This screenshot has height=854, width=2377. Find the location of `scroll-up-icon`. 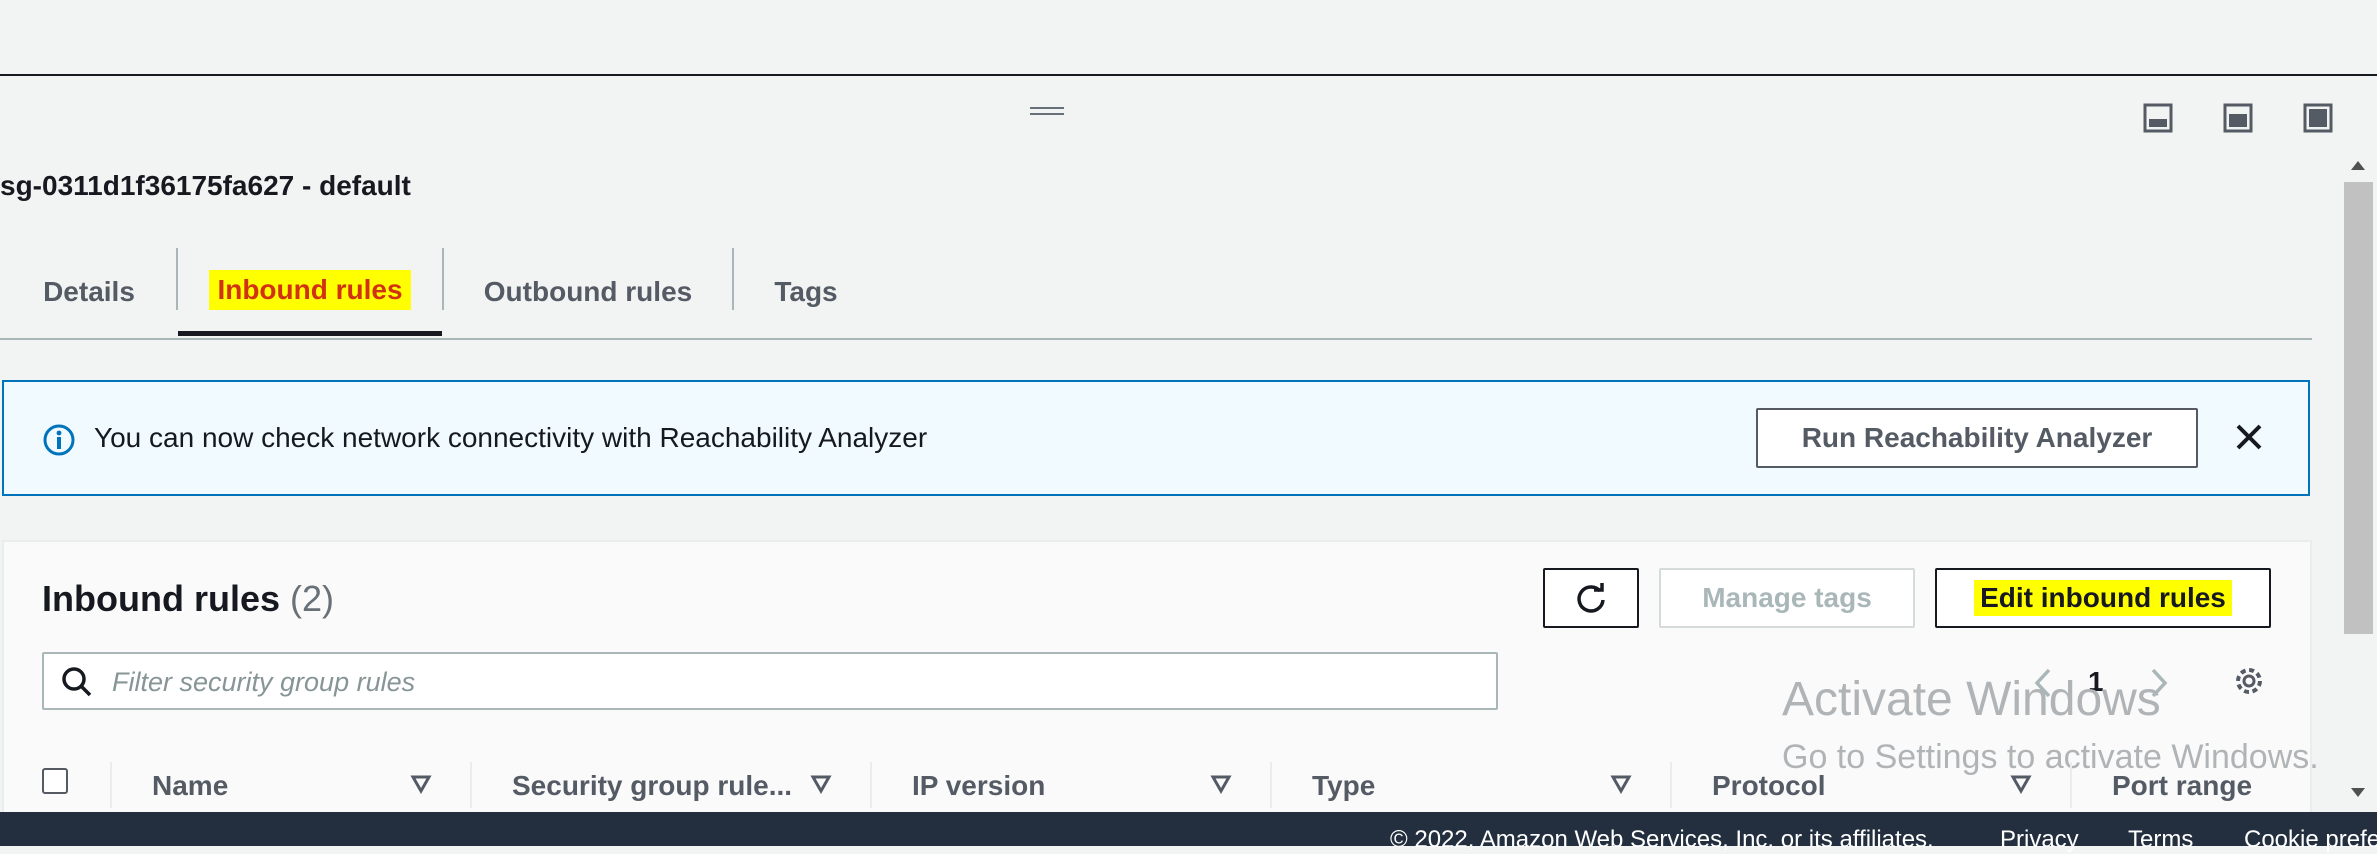

scroll-up-icon is located at coordinates (2358, 167).